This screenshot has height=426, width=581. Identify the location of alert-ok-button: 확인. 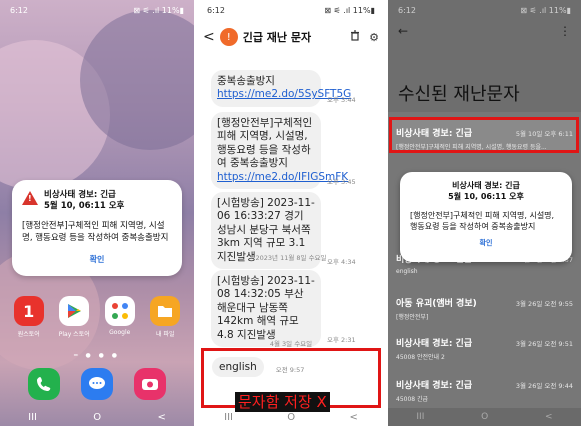
(97, 259).